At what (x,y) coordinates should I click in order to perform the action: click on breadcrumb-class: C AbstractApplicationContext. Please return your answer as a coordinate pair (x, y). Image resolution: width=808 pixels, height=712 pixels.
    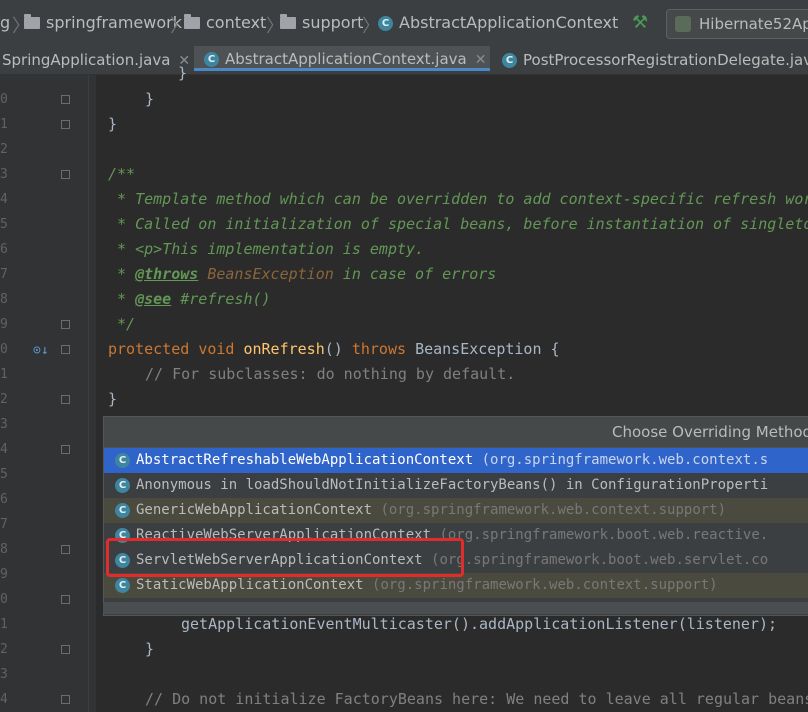
    Looking at the image, I should click on (498, 22).